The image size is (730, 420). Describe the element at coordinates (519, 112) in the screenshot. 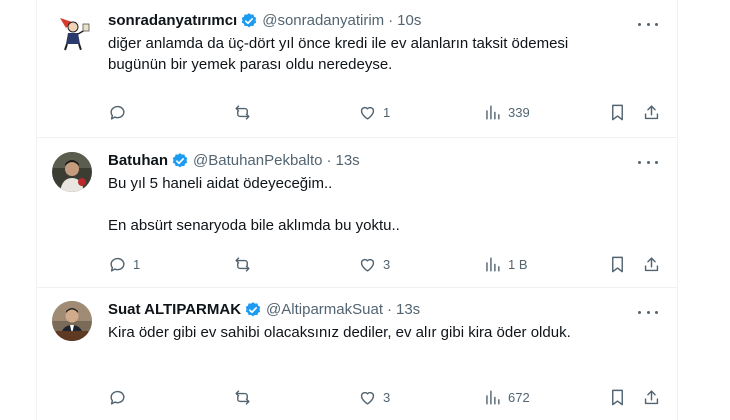

I see `view-count: 339` at that location.